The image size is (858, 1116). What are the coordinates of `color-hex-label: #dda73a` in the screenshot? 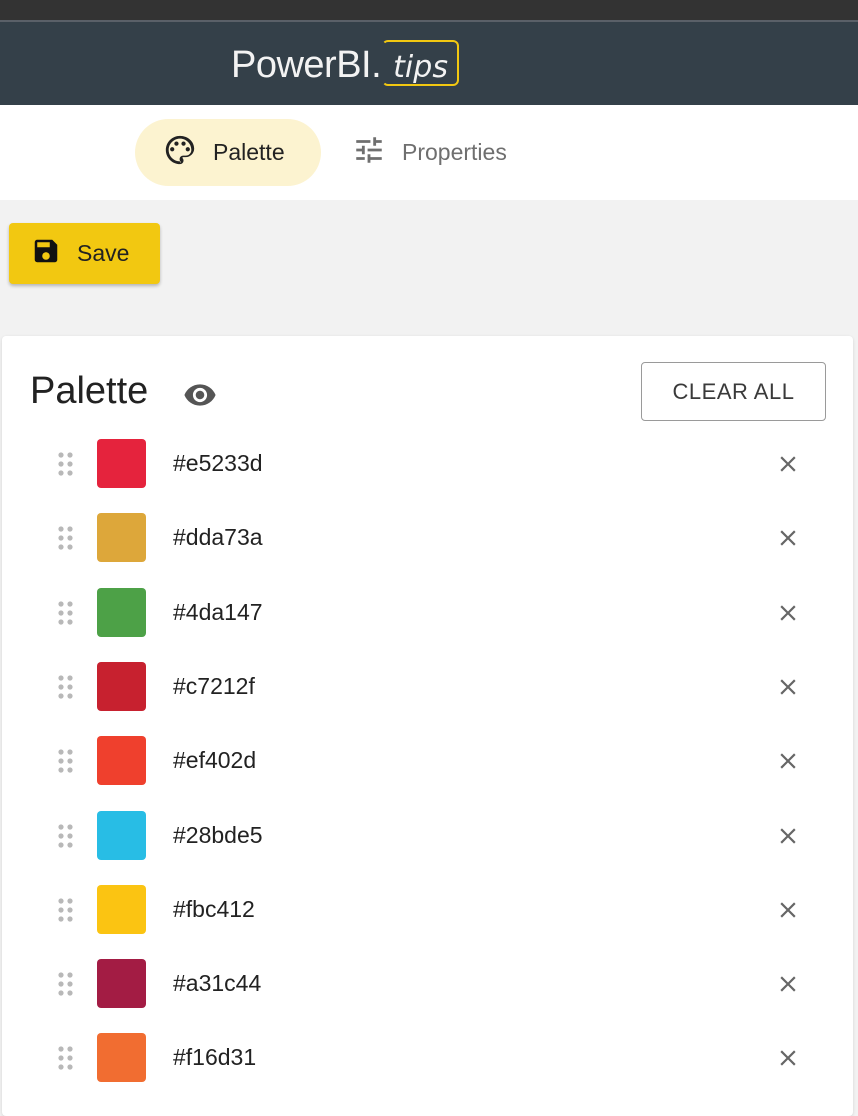 It's located at (218, 537).